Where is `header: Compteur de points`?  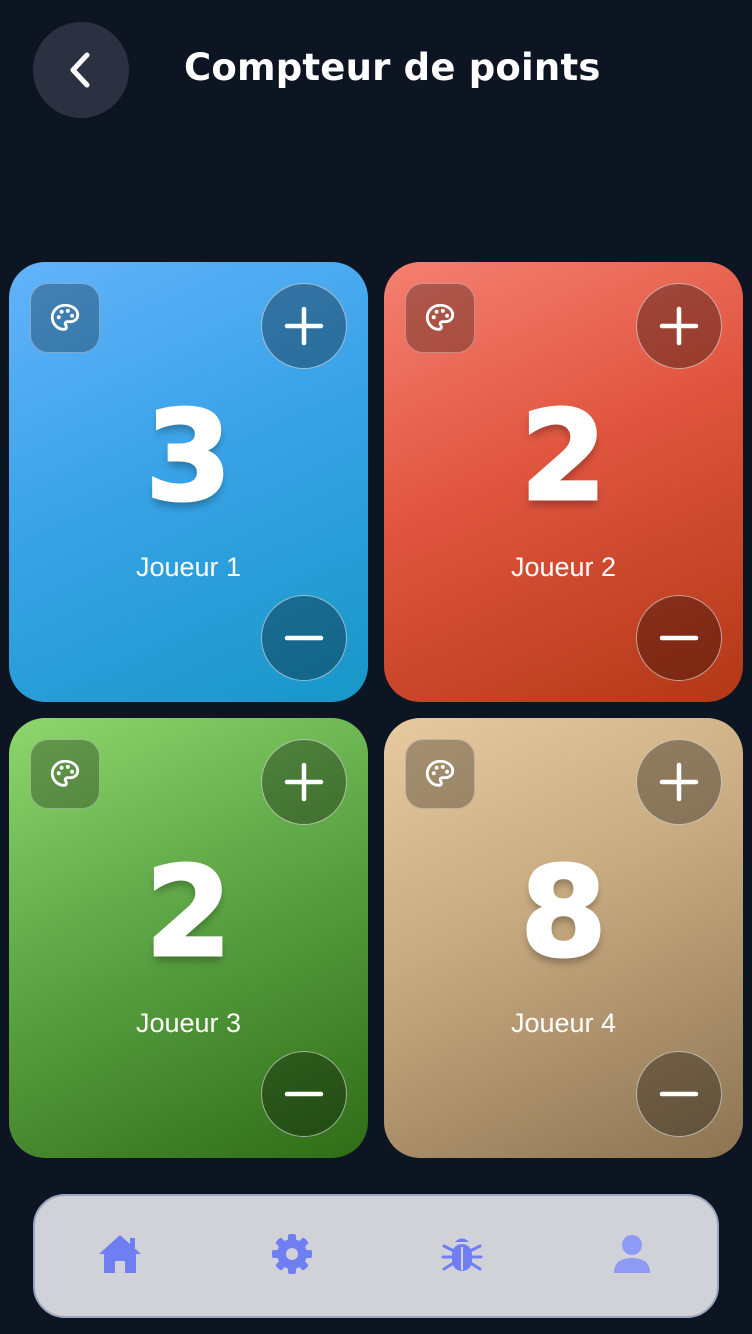
header: Compteur de points is located at coordinates (376, 75).